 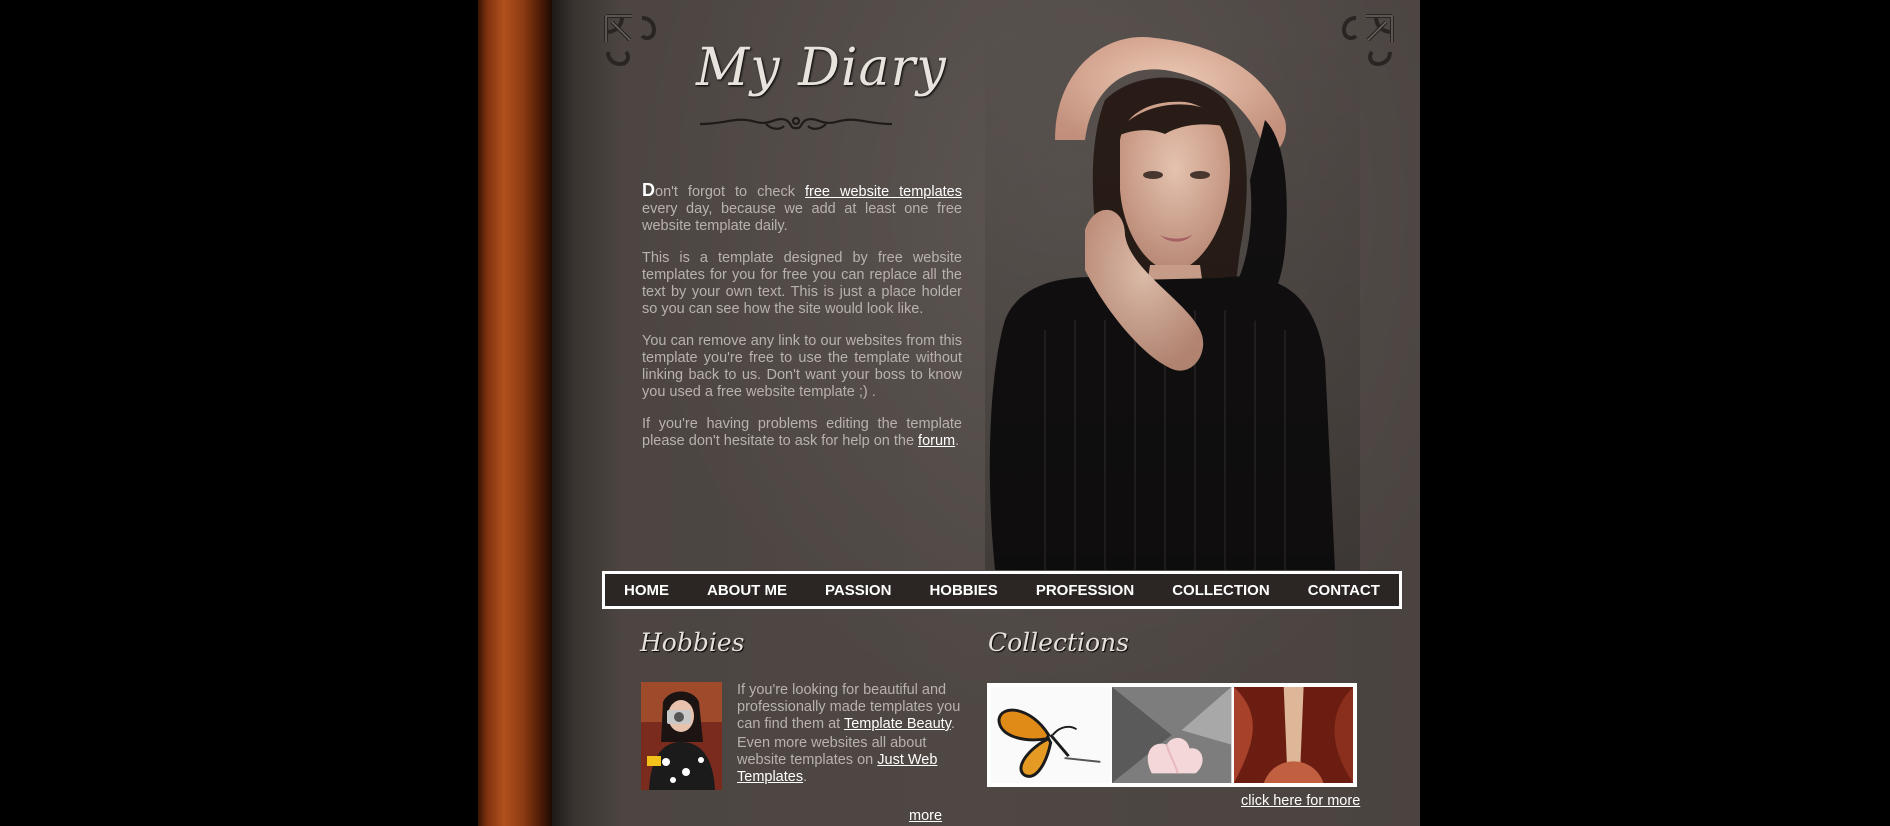 I want to click on collections-gallery, so click(x=1172, y=735).